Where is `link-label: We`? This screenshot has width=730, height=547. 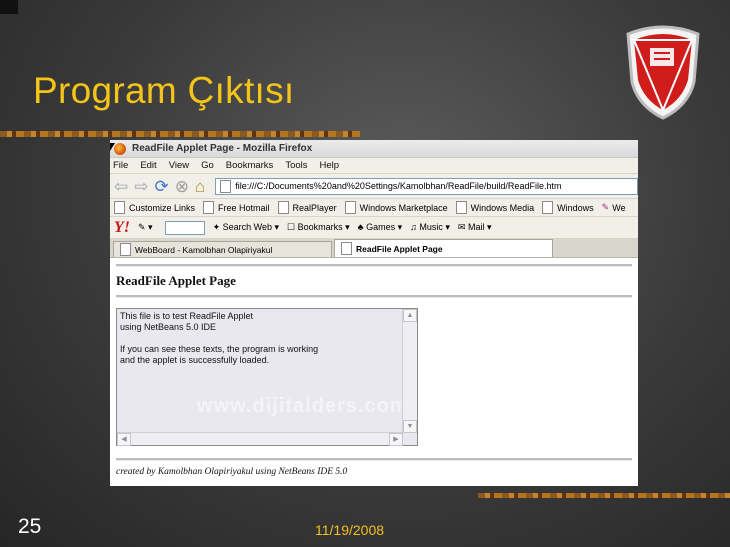
link-label: We is located at coordinates (619, 207).